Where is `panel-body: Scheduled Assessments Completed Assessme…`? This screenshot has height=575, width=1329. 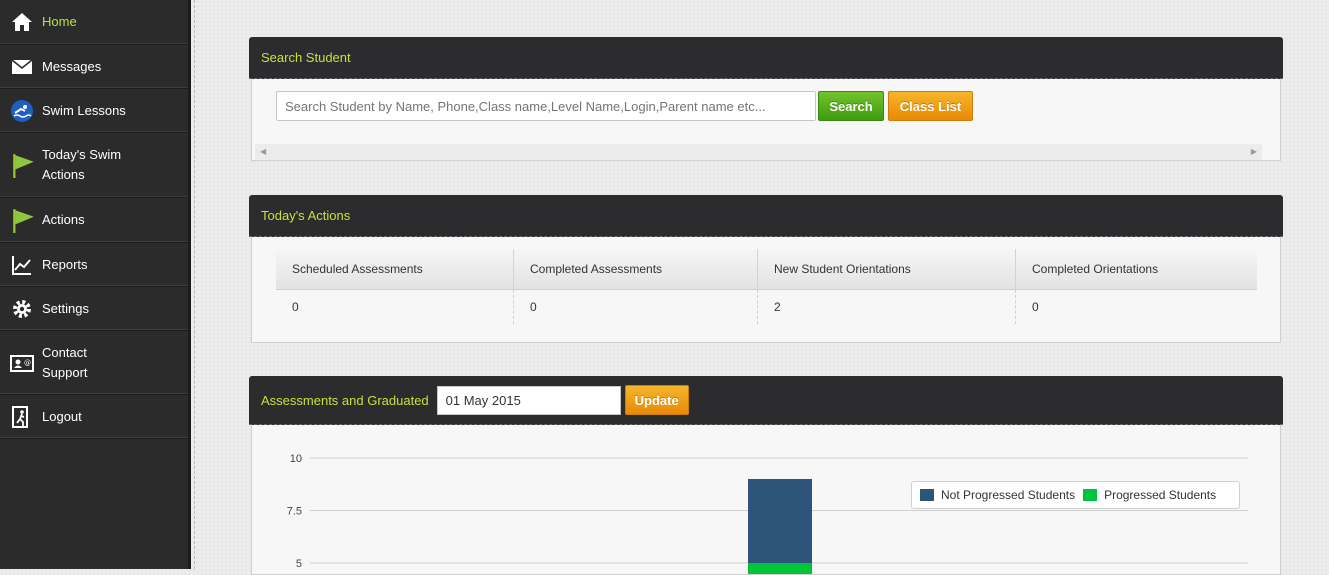 panel-body: Scheduled Assessments Completed Assessme… is located at coordinates (766, 290).